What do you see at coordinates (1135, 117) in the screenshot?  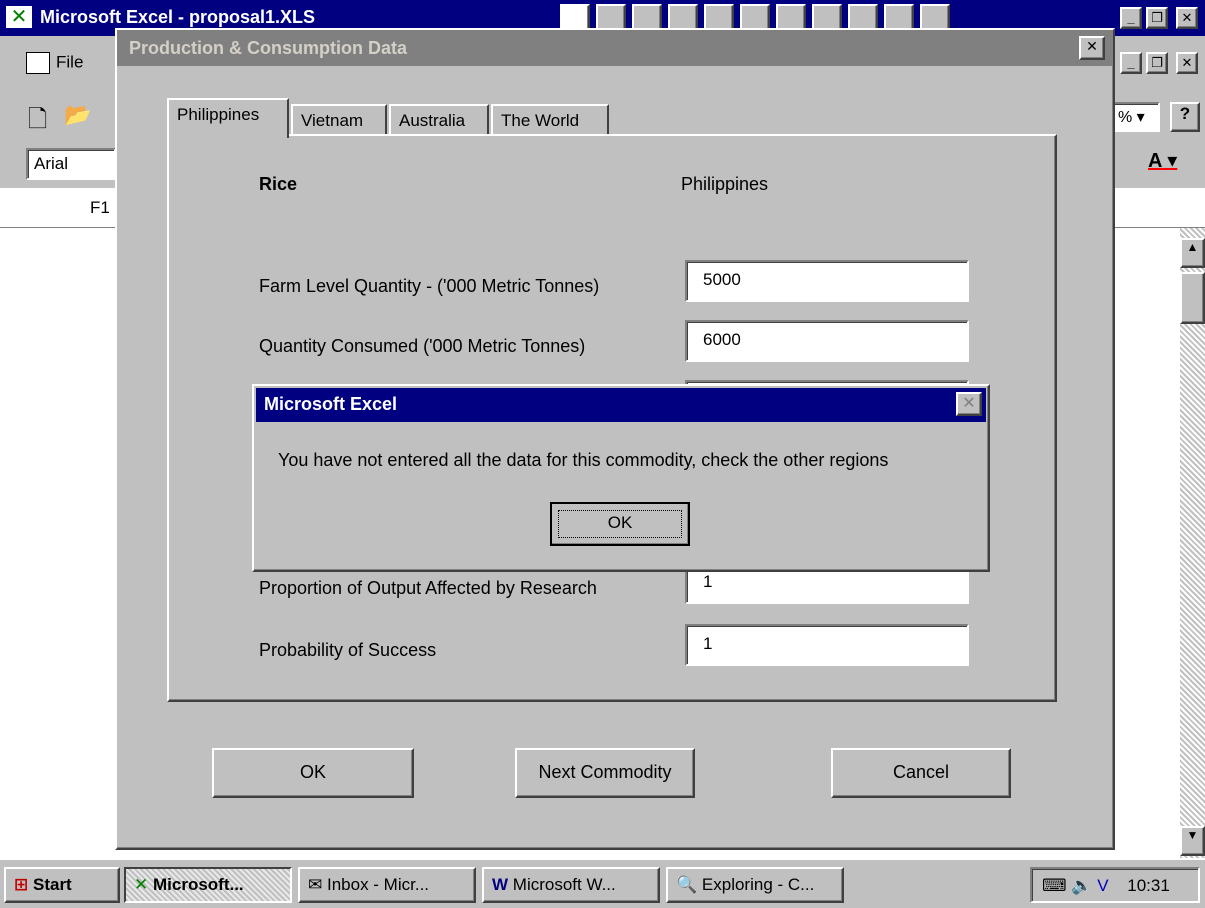 I see `zoom-select: % ▾` at bounding box center [1135, 117].